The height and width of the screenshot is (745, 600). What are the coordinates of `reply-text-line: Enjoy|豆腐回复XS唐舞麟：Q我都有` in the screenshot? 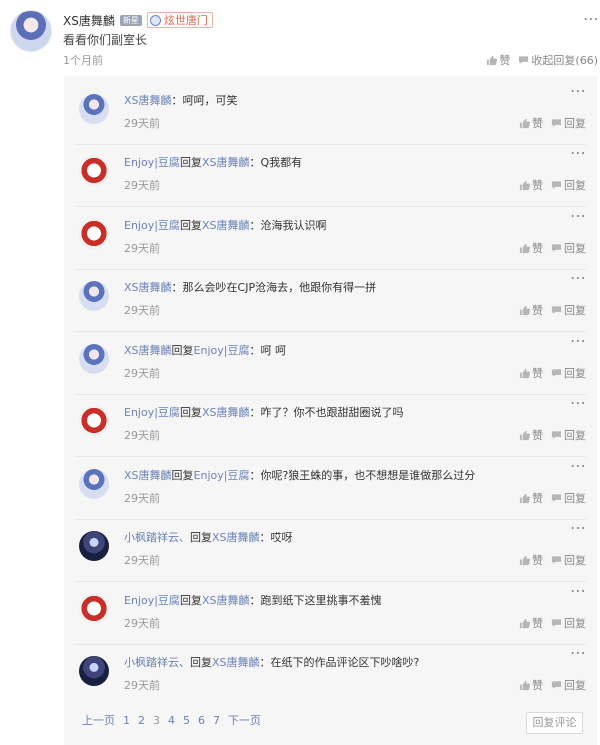 It's located at (213, 163).